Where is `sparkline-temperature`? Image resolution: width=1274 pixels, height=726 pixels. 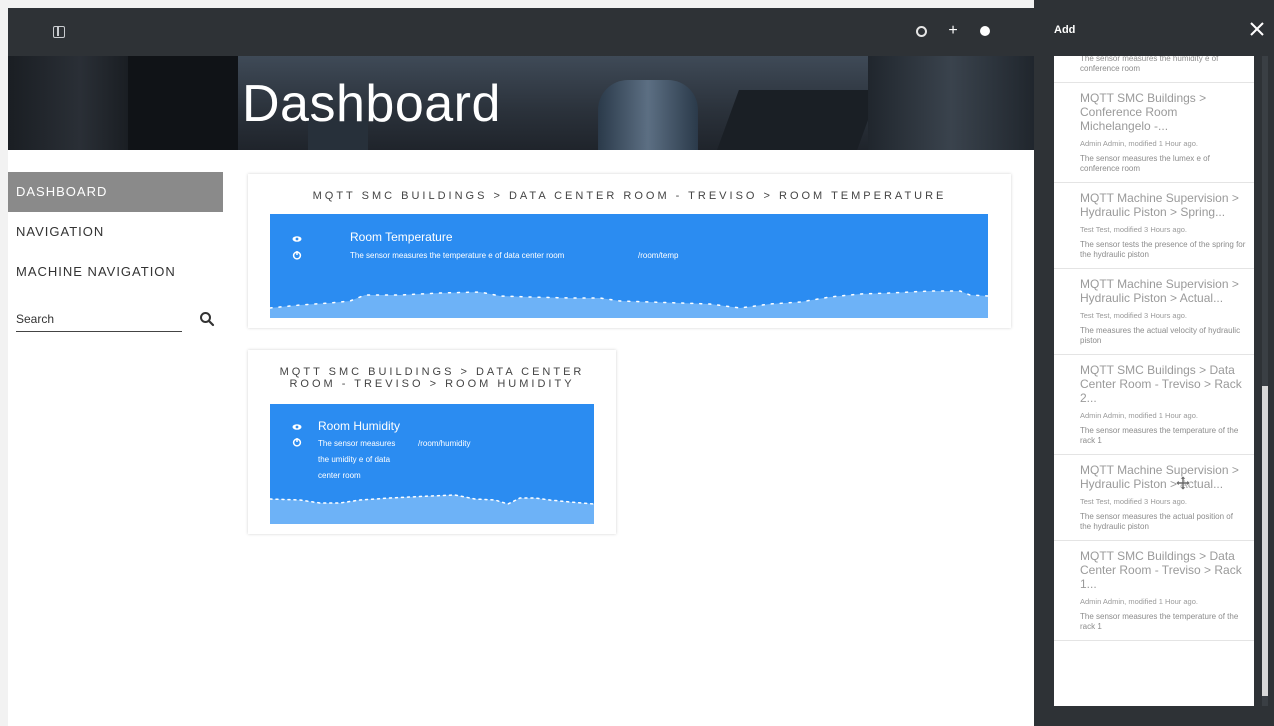
sparkline-temperature is located at coordinates (629, 304).